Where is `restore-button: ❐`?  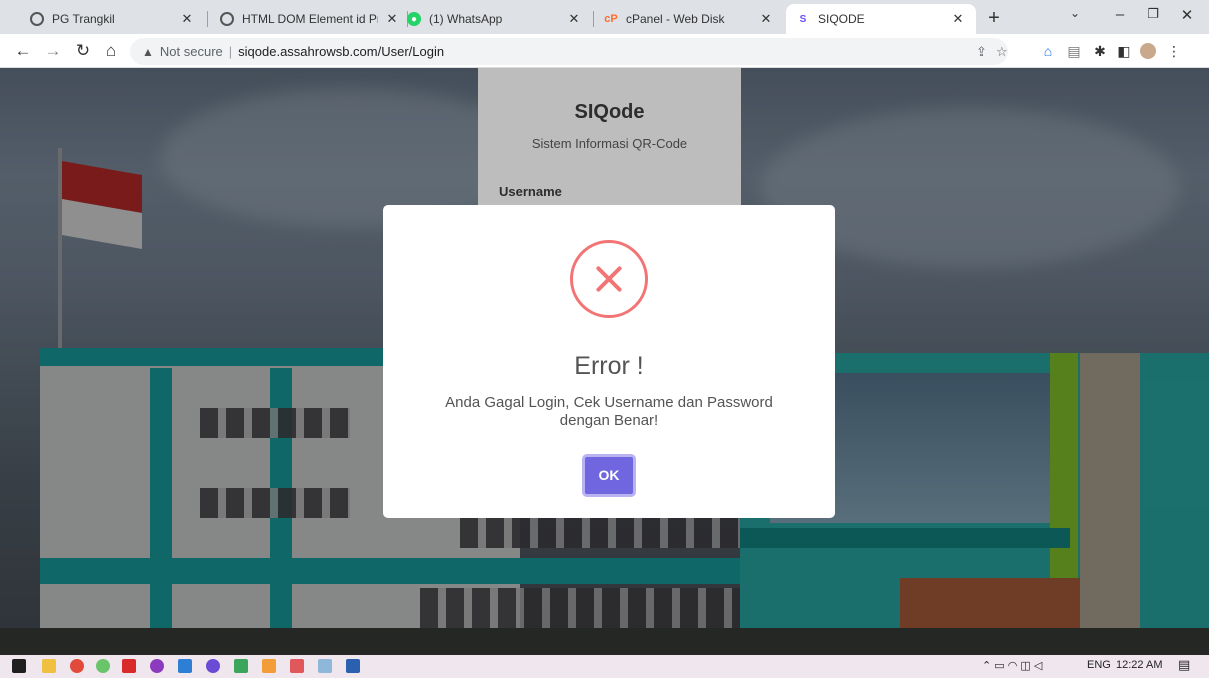
restore-button: ❐ is located at coordinates (1153, 14).